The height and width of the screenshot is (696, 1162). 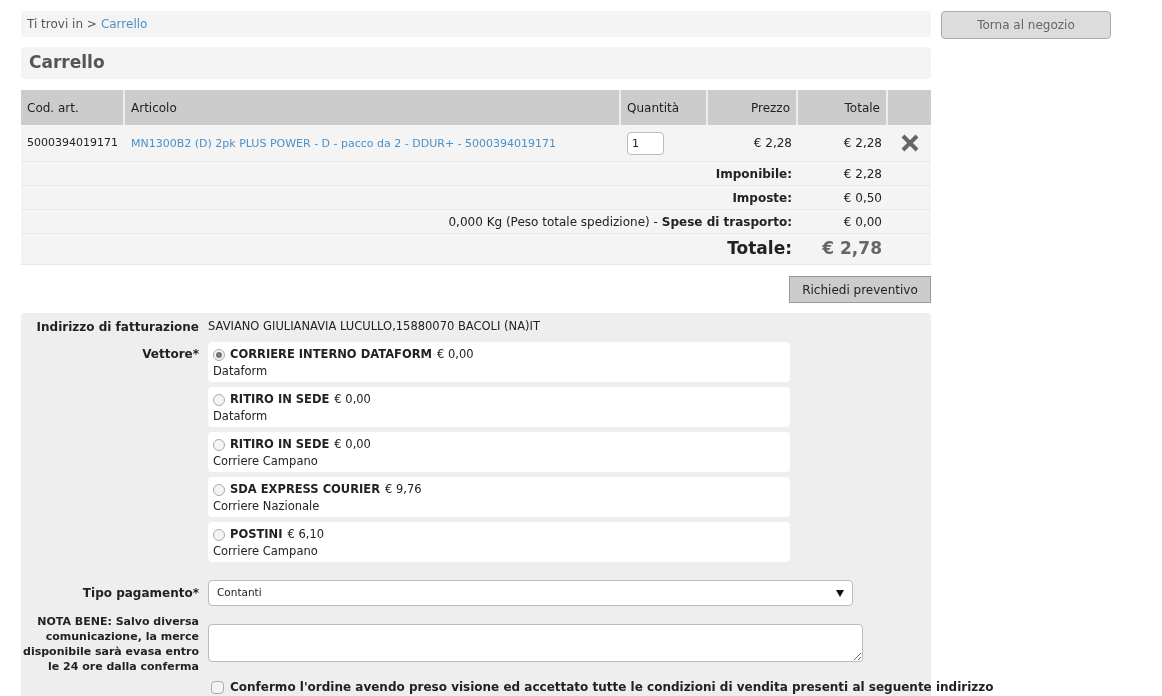 What do you see at coordinates (117, 327) in the screenshot?
I see `field-label: Indirizzo di fatturazione` at bounding box center [117, 327].